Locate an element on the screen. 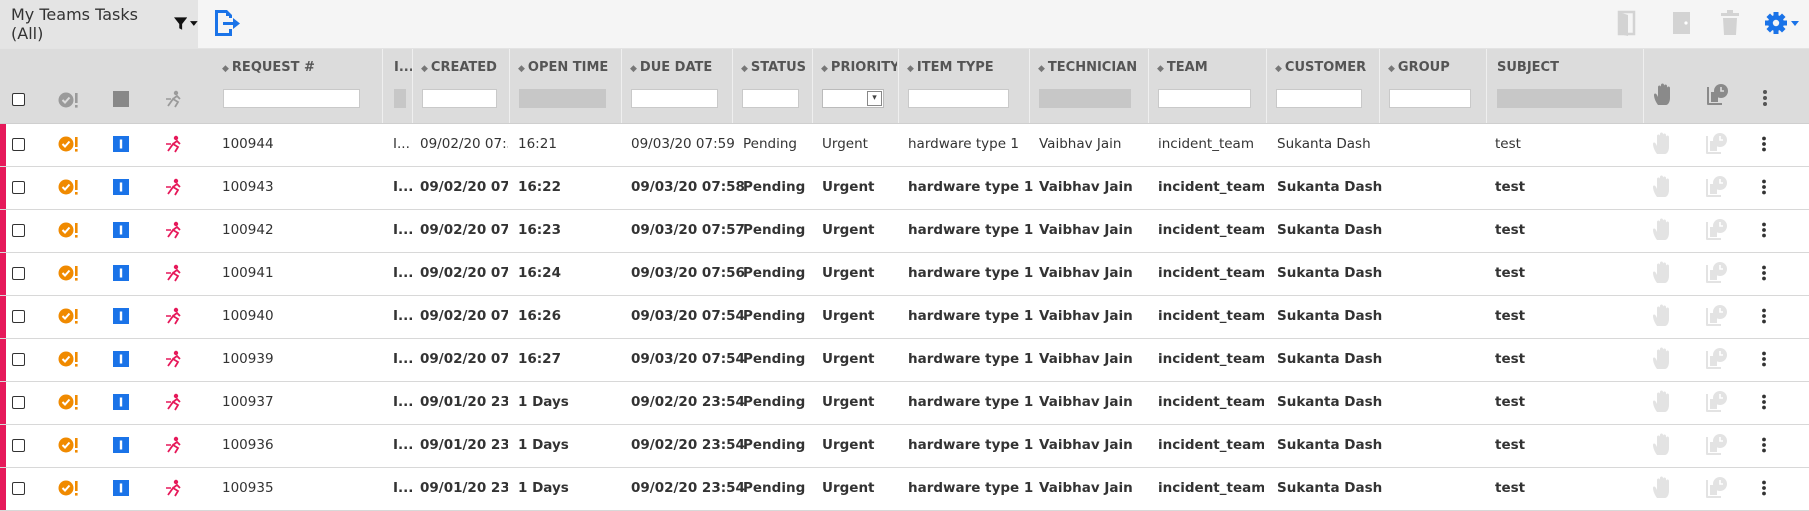 The height and width of the screenshot is (511, 1809). created-filter-input is located at coordinates (459, 98).